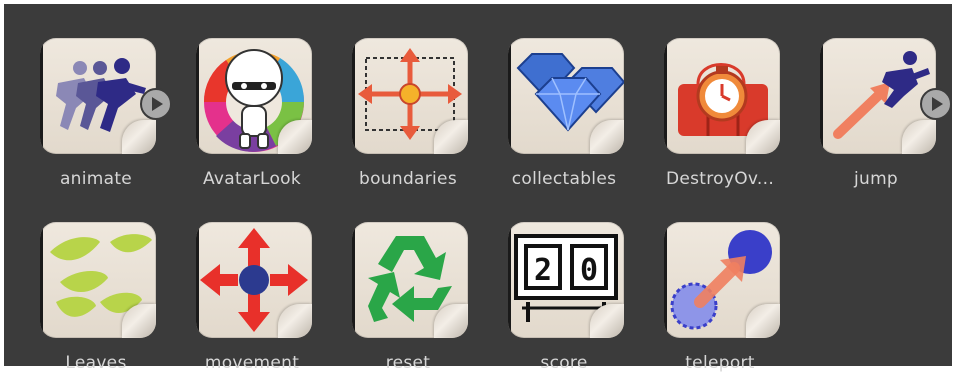 The width and height of the screenshot is (957, 373). I want to click on teleport-icon, so click(721, 280).